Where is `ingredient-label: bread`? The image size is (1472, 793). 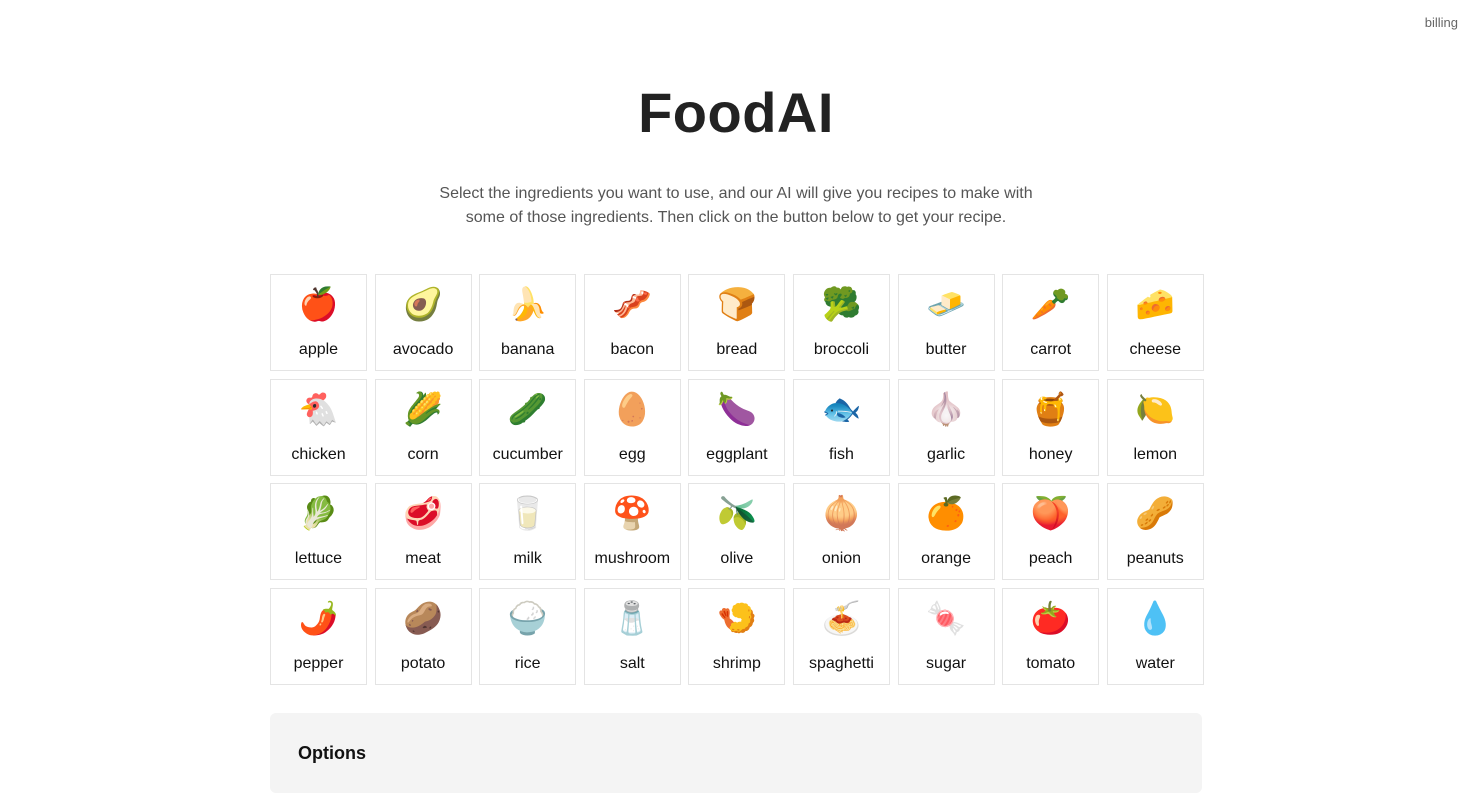
ingredient-label: bread is located at coordinates (737, 349).